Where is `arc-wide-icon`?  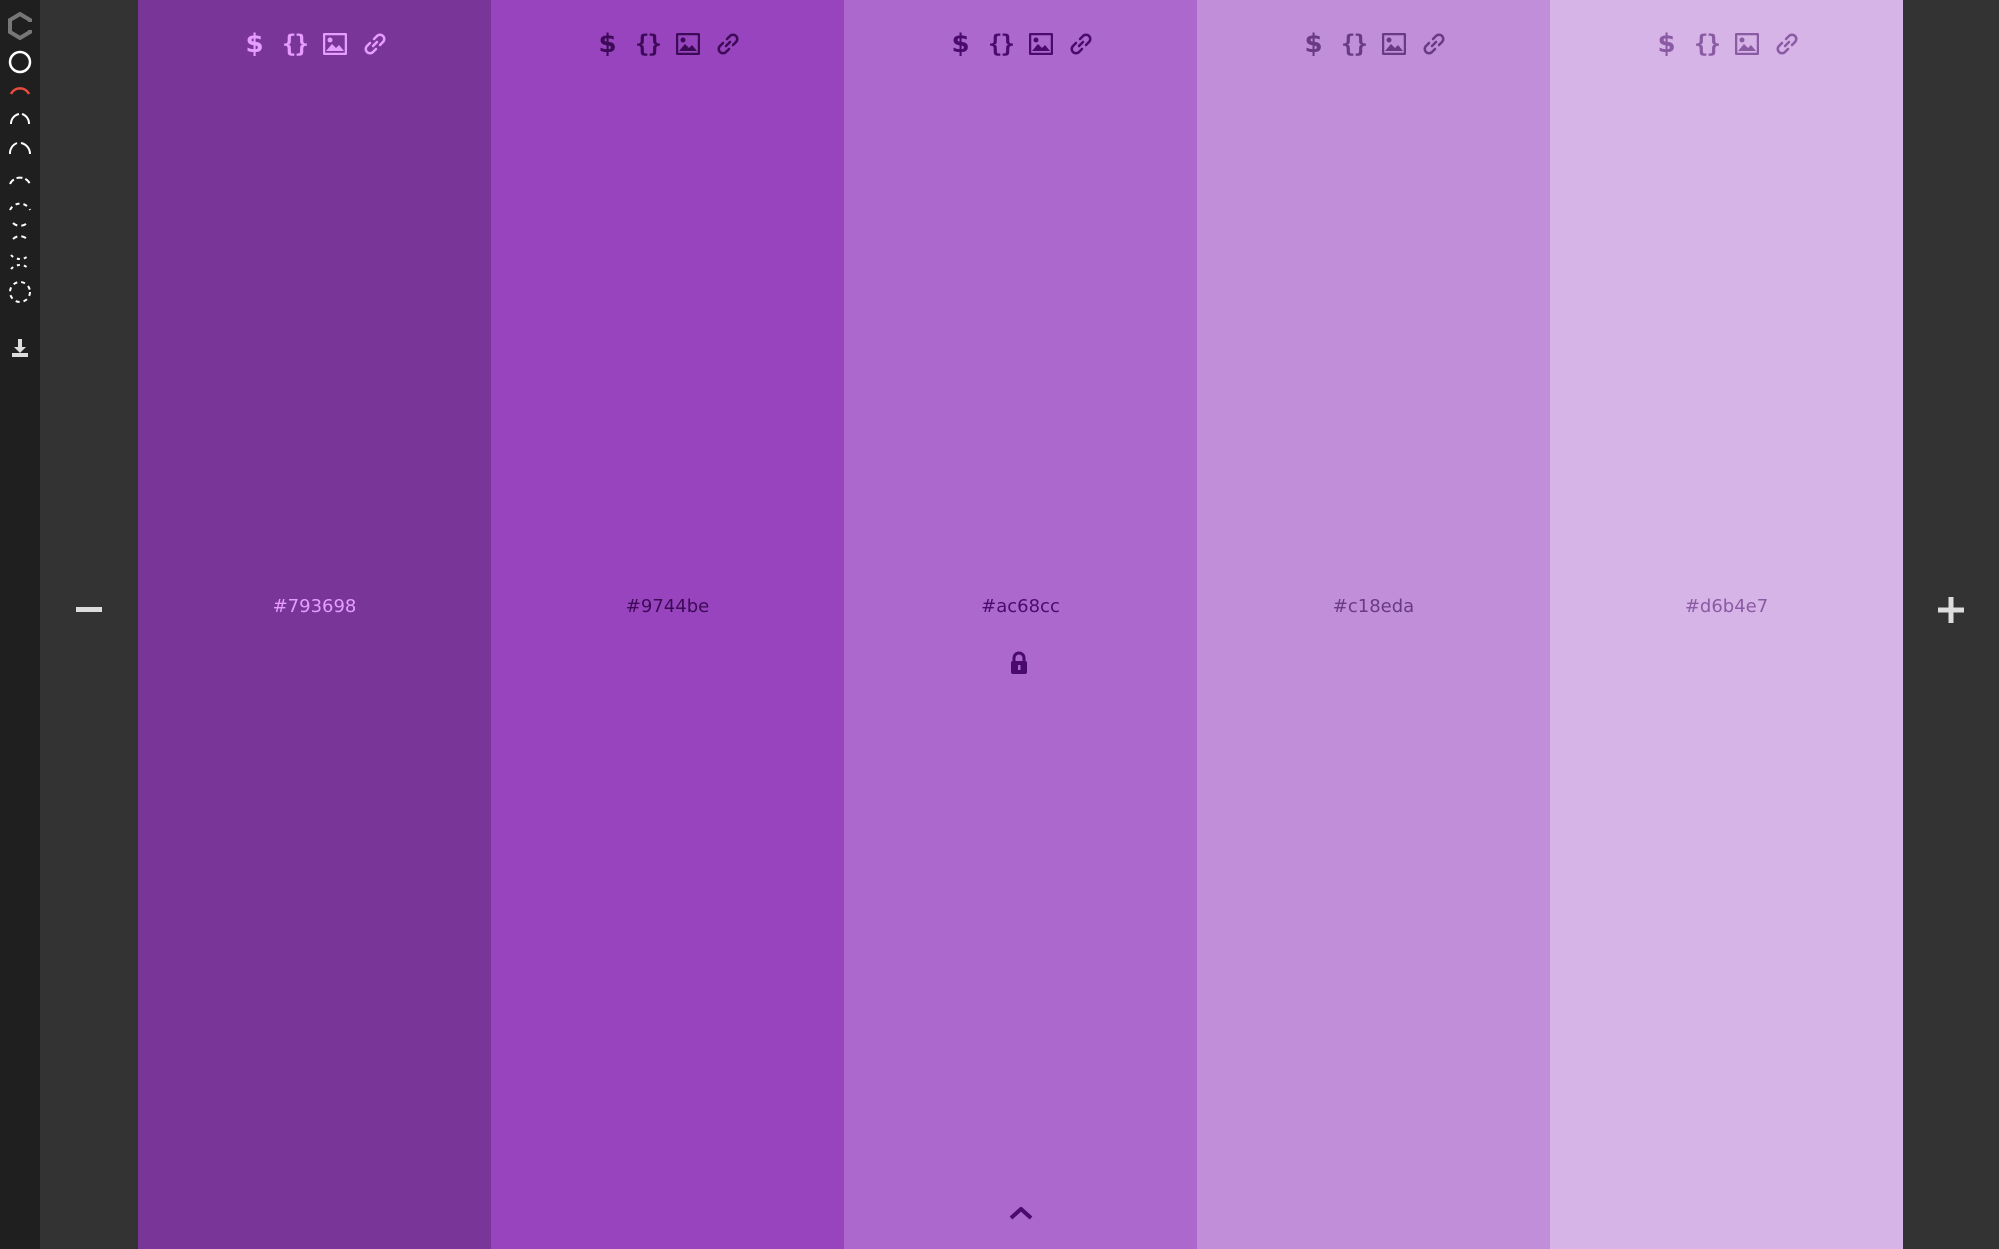
arc-wide-icon is located at coordinates (20, 148).